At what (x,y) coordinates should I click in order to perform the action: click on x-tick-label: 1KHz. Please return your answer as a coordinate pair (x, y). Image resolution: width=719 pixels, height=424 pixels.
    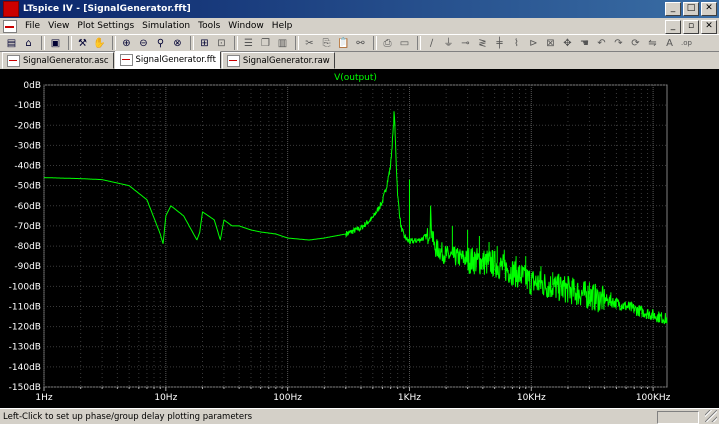
    Looking at the image, I should click on (409, 398).